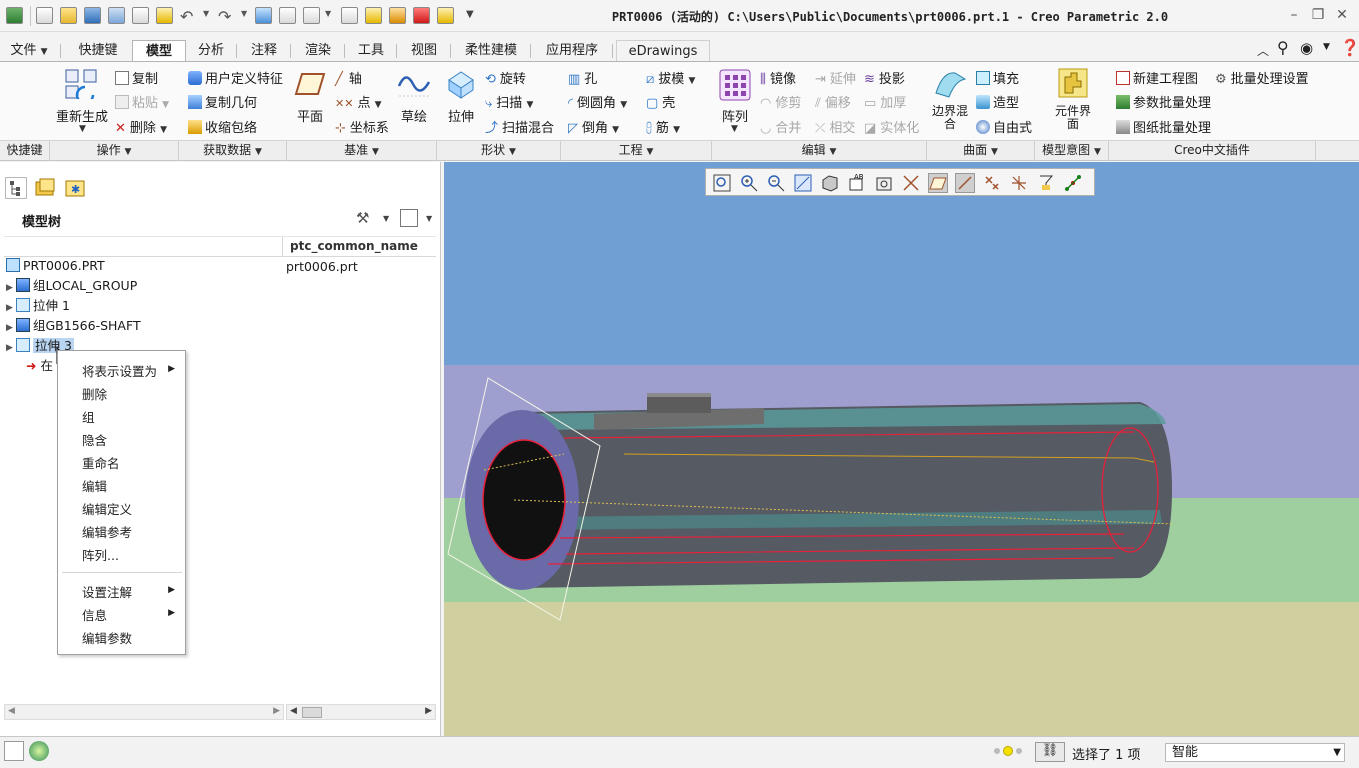 This screenshot has width=1359, height=768. Describe the element at coordinates (45, 188) in the screenshot. I see `folder-browser-tab` at that location.